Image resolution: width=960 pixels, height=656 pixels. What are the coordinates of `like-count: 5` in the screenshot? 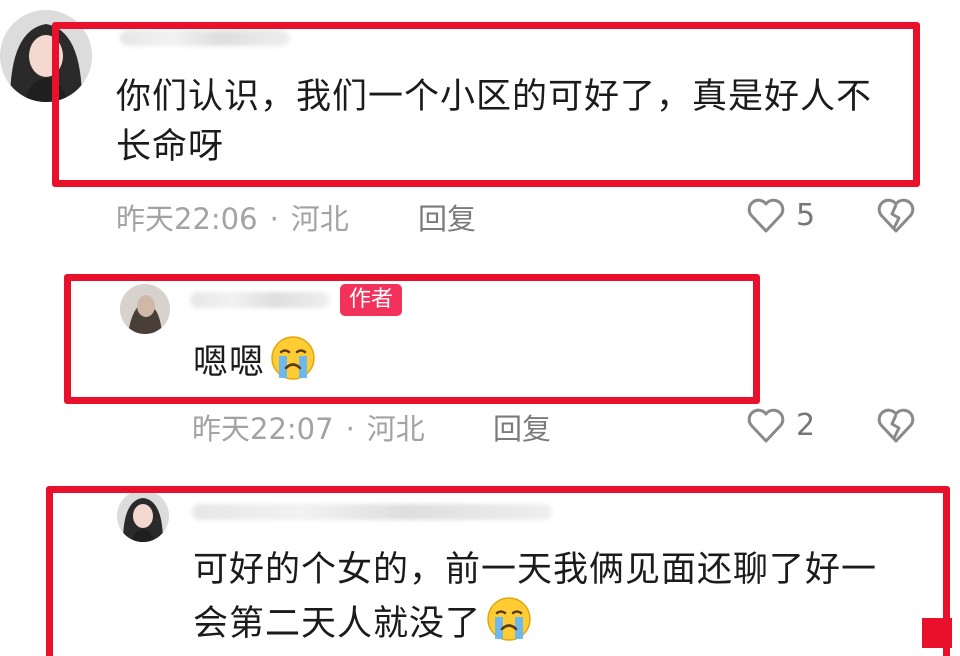 It's located at (806, 215).